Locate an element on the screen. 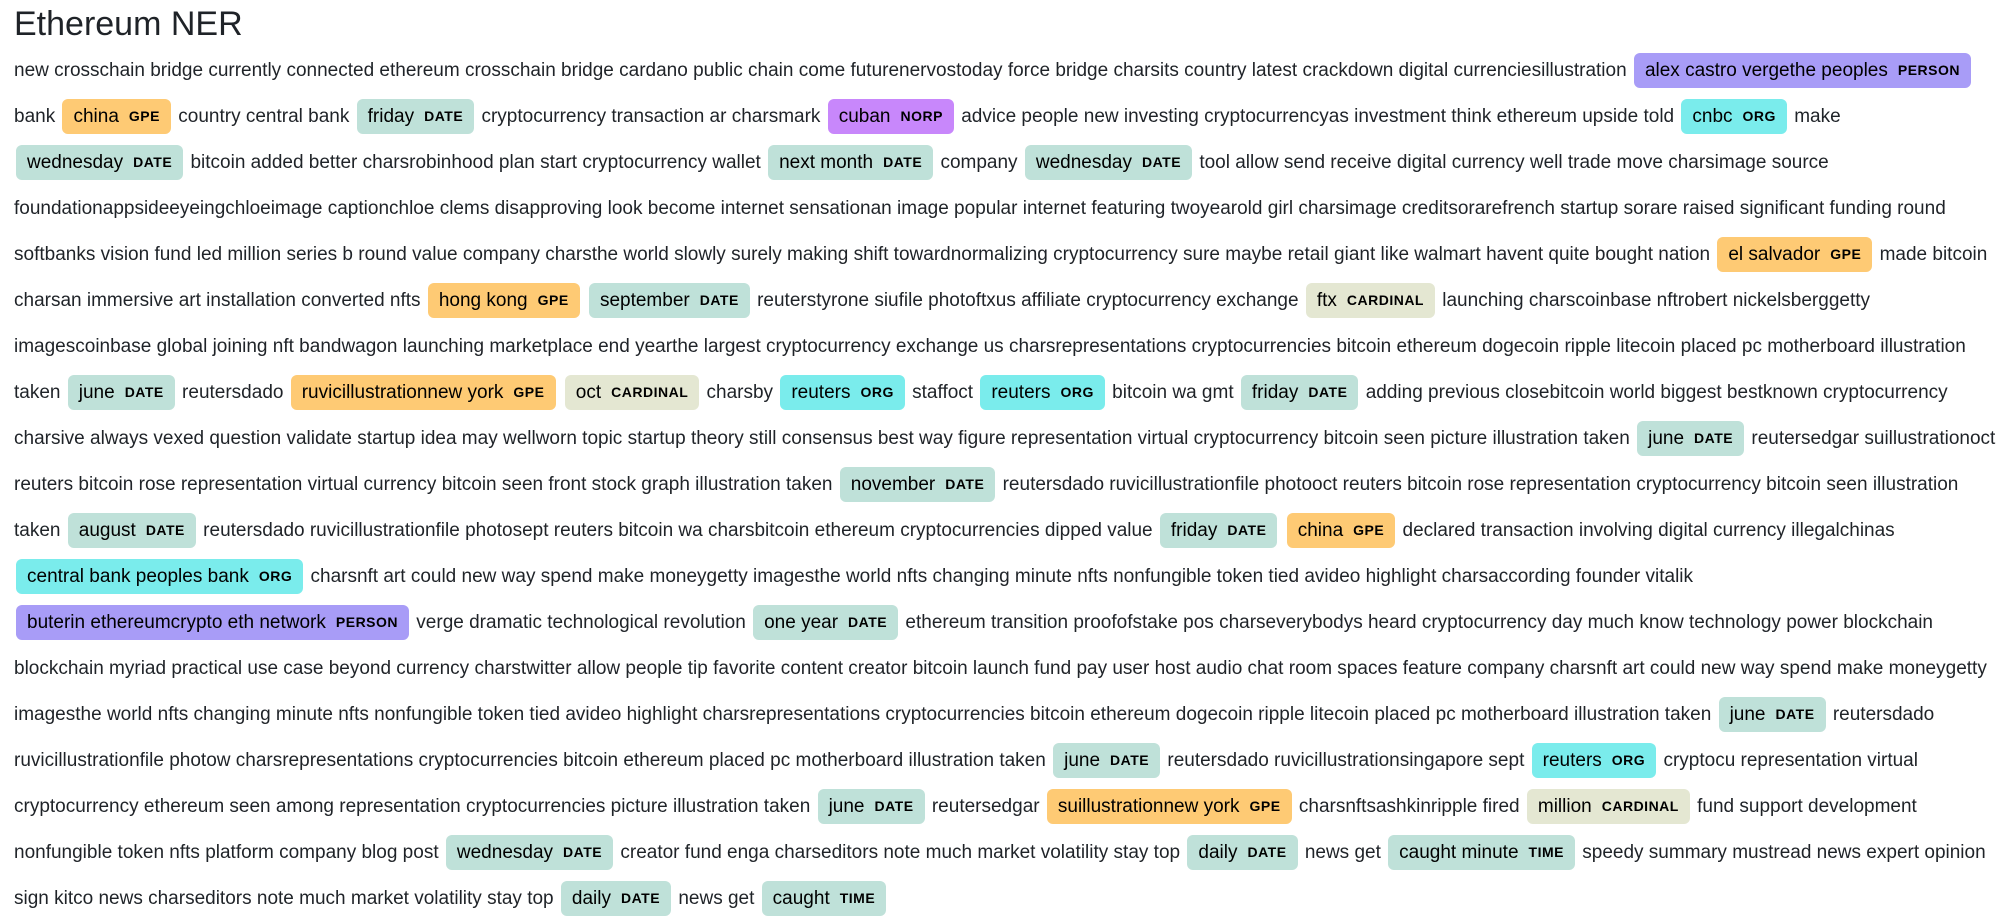  entity-text: cuban is located at coordinates (864, 116).